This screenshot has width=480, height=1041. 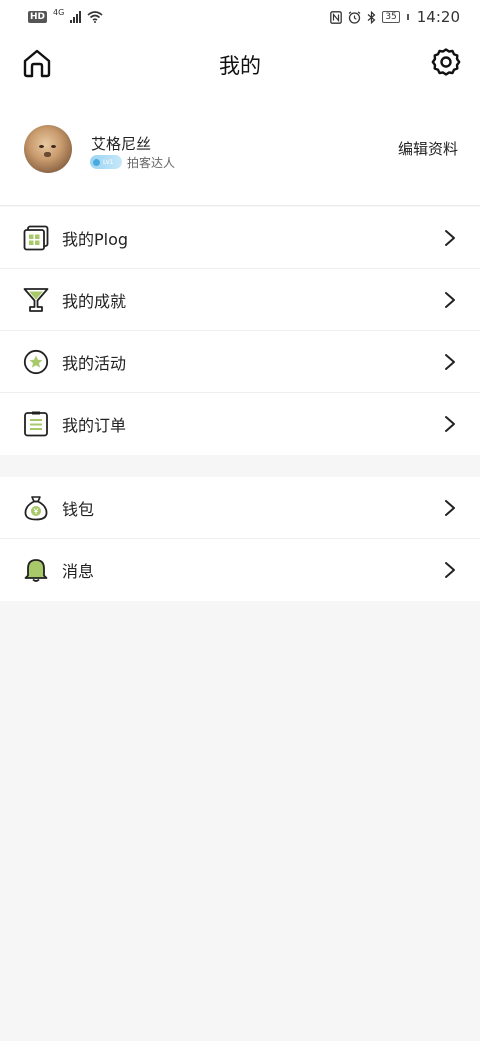 I want to click on edit-profile-button: 编辑资料, so click(x=428, y=148).